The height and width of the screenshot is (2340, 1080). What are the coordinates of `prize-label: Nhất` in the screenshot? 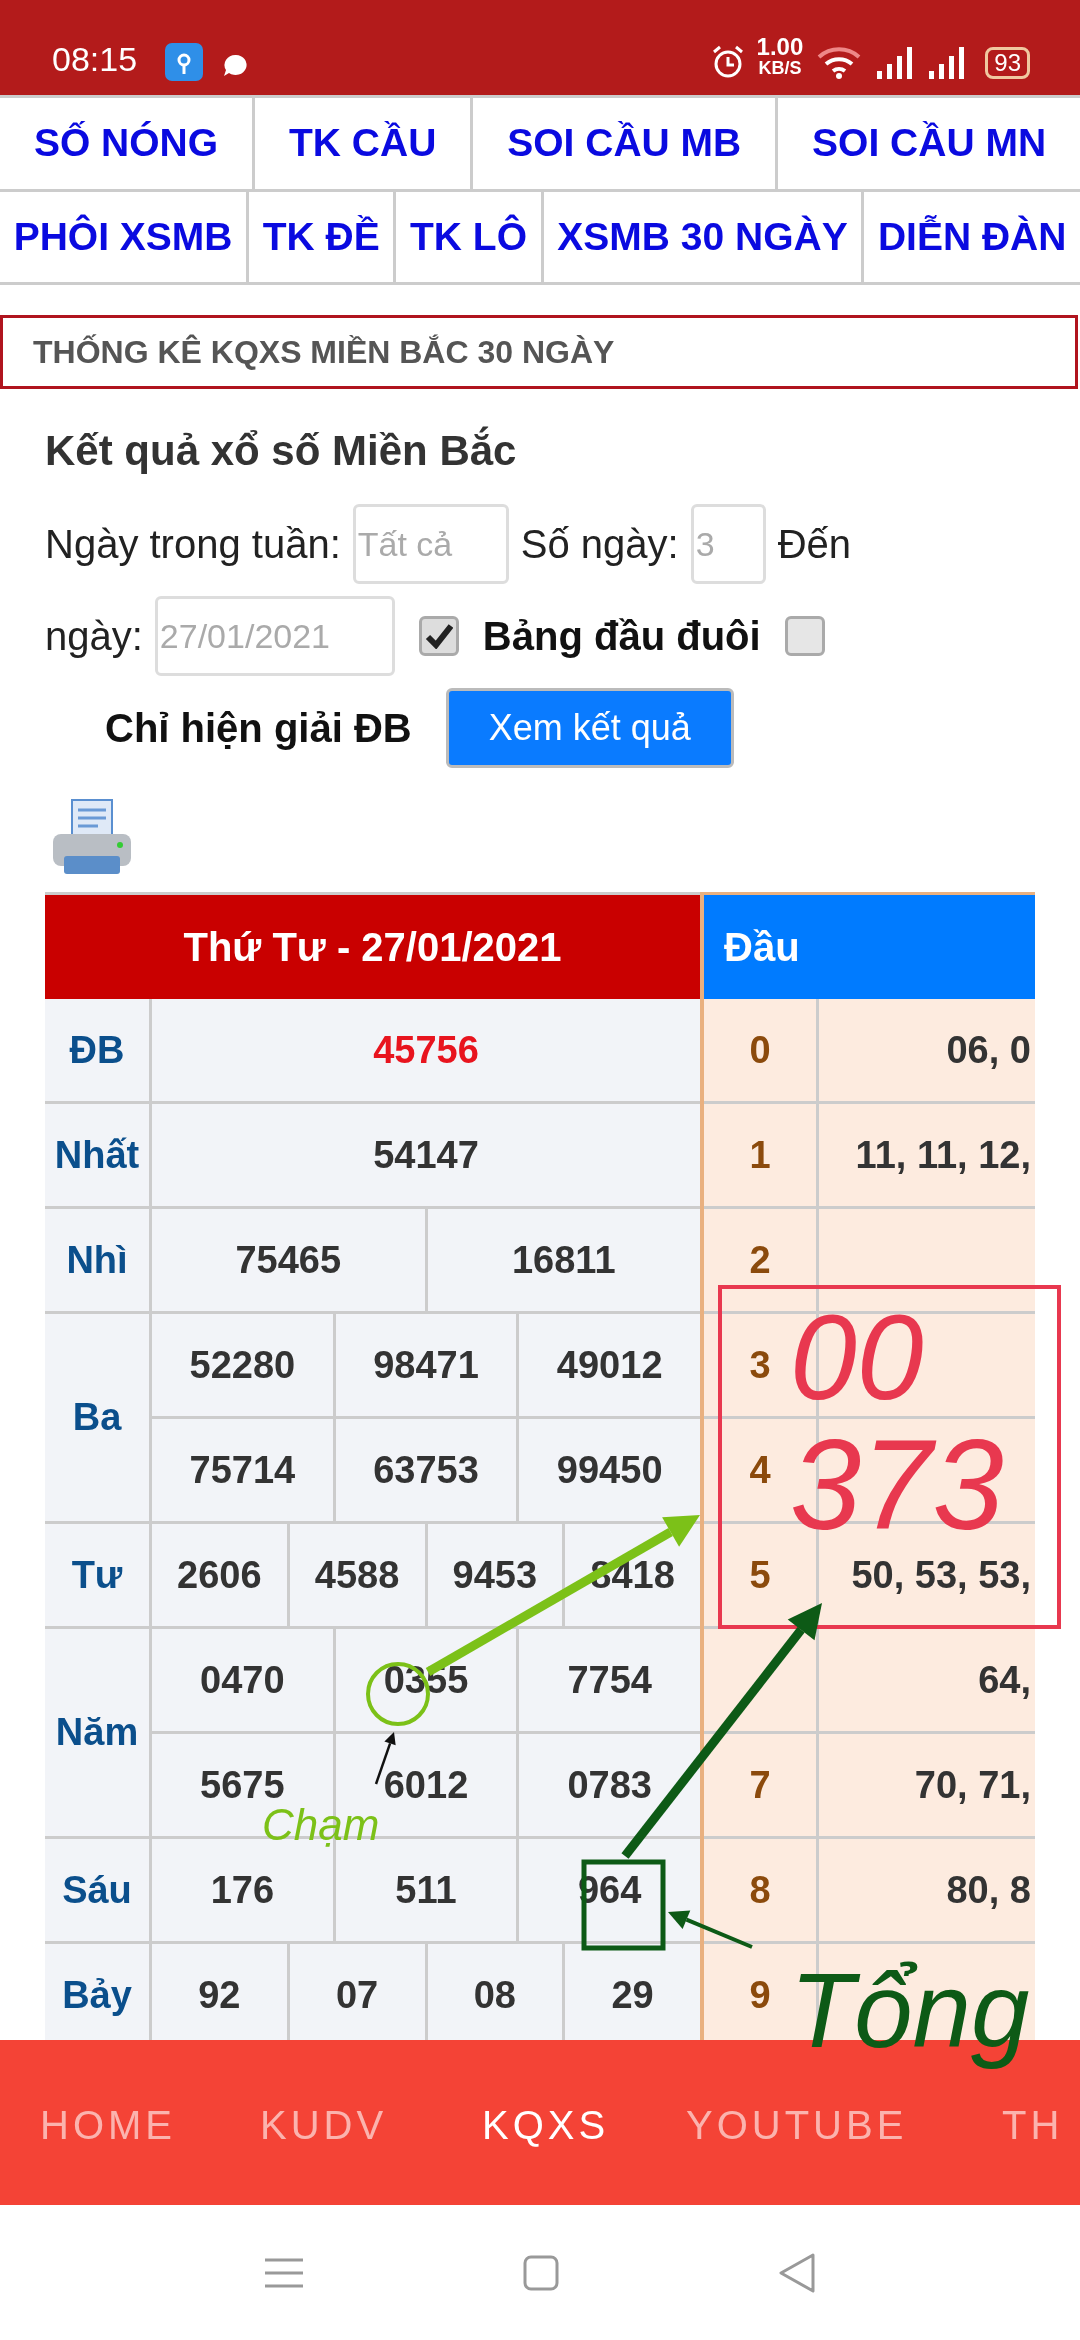 It's located at (98, 1155).